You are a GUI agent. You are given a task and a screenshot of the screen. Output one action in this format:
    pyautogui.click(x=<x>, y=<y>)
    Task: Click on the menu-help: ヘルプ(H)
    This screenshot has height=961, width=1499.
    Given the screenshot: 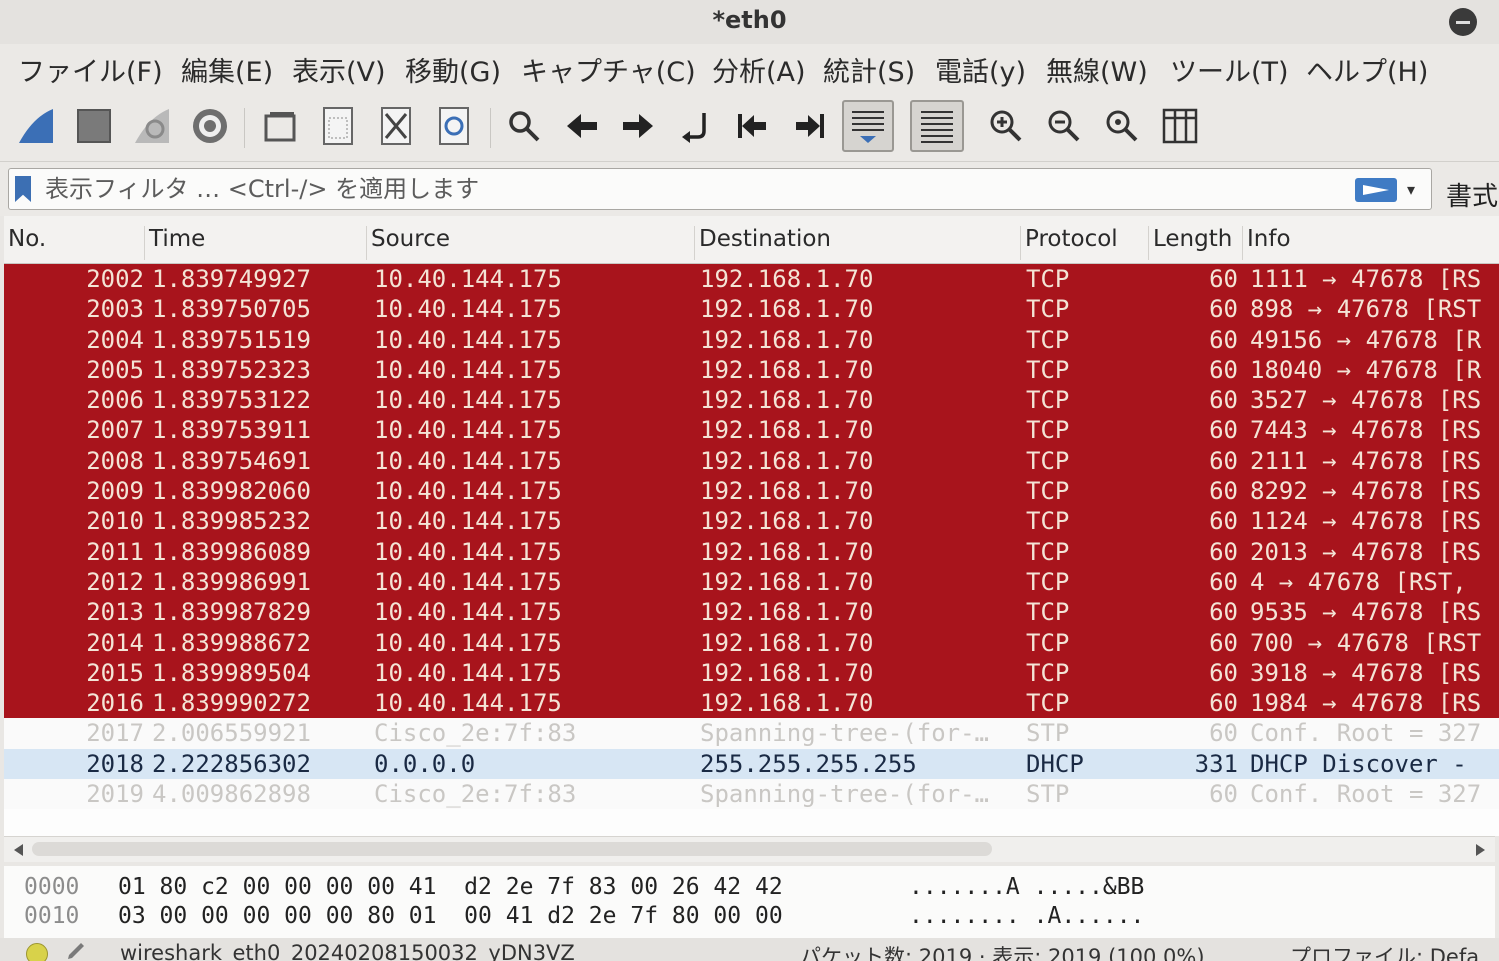 What is the action you would take?
    pyautogui.click(x=1367, y=69)
    